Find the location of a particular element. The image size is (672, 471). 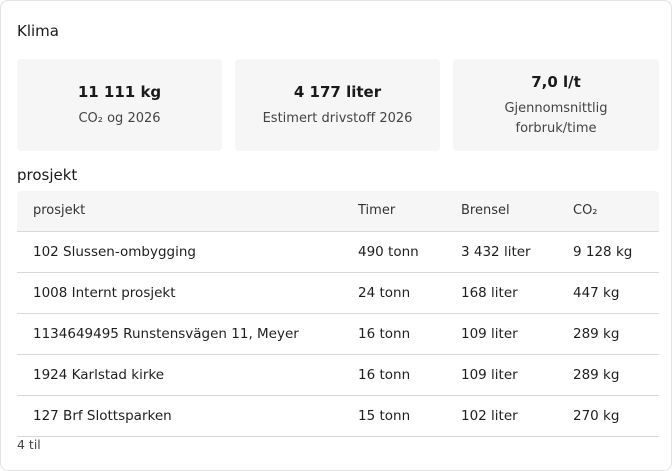

cell-prosjekt: 1924 Karlstad kirke is located at coordinates (99, 375).